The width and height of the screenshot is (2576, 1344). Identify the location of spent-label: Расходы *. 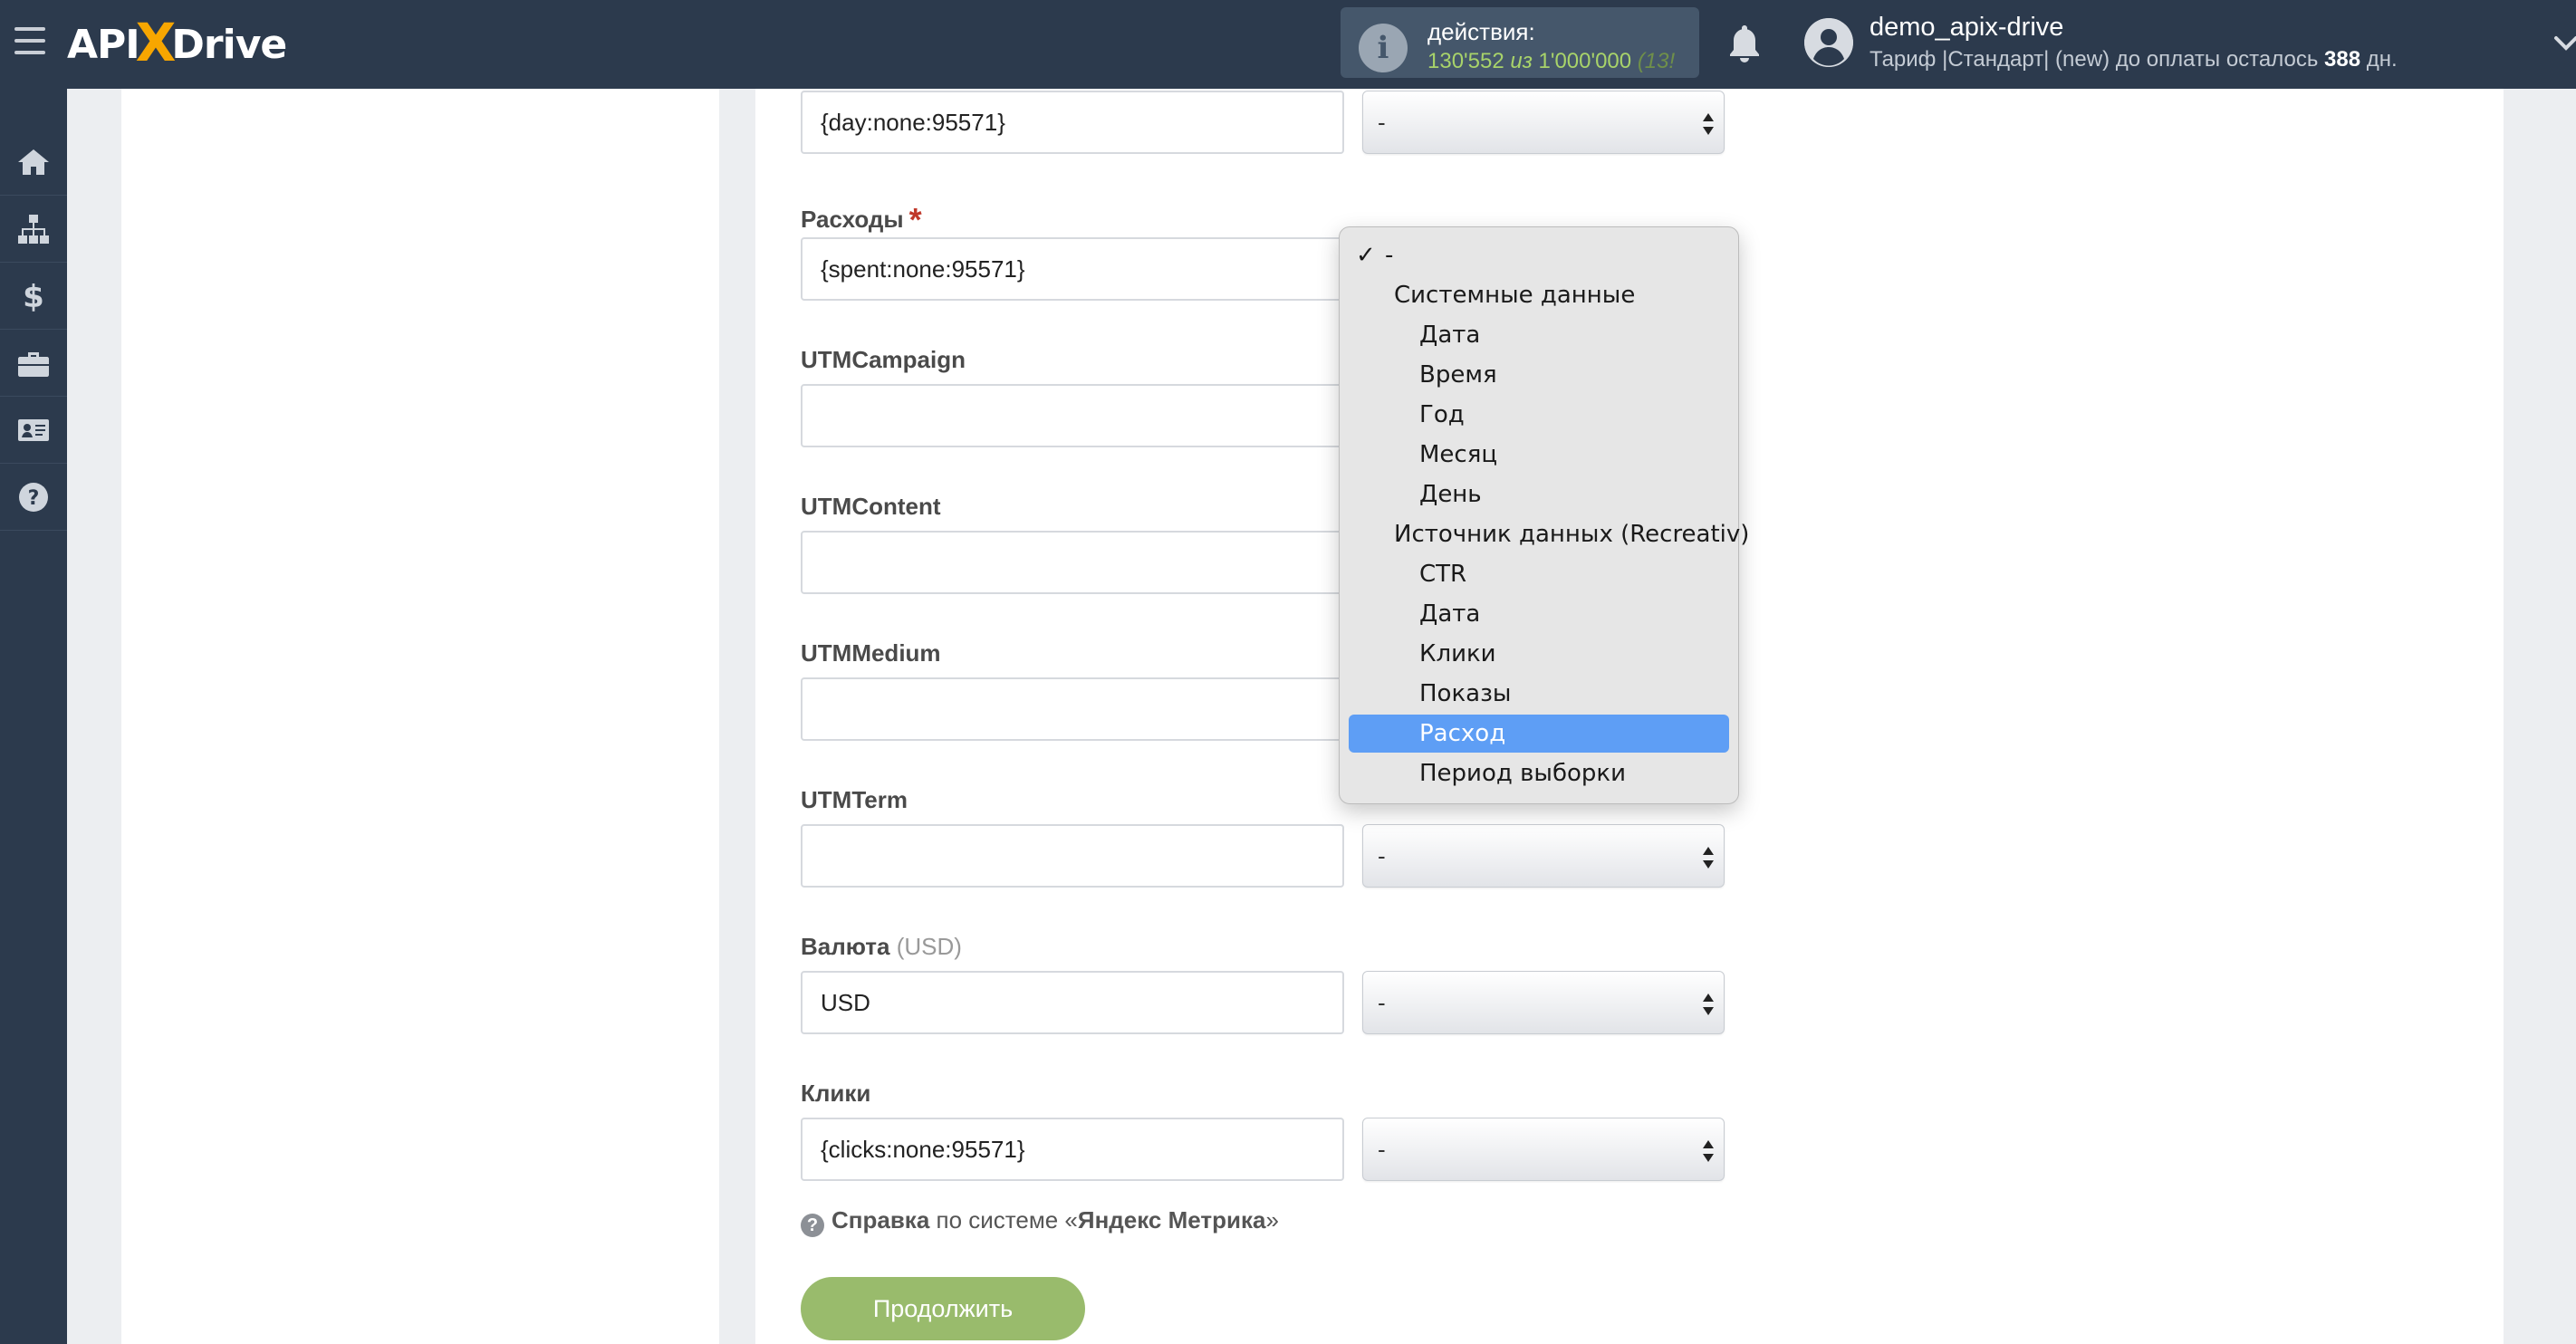
(861, 218).